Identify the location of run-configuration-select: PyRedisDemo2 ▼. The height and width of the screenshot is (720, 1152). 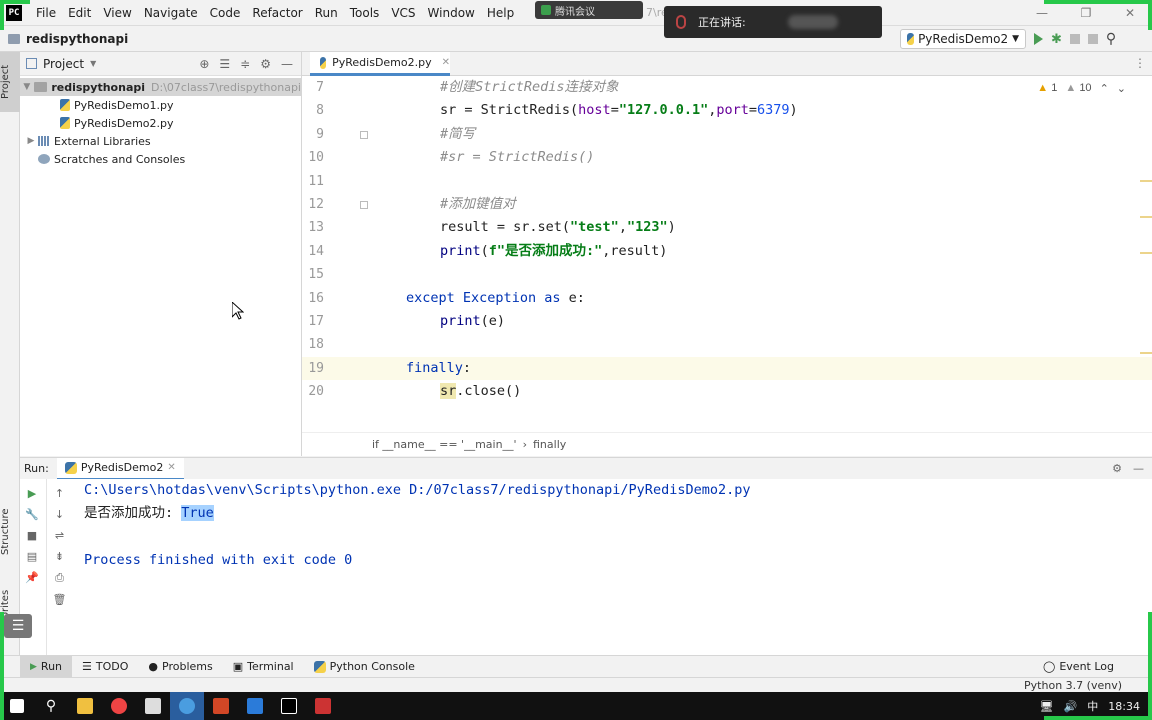
(963, 39).